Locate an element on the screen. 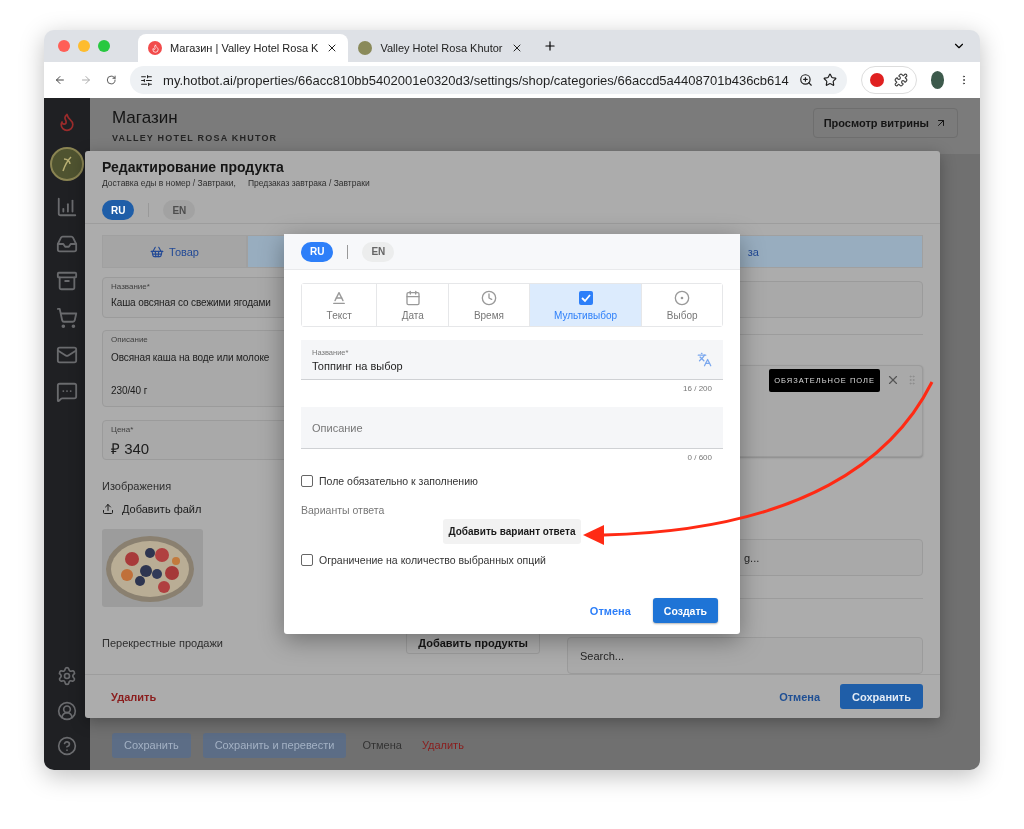  hotel-name: VALLEY HOTEL ROSA KHUTOR is located at coordinates (195, 138).